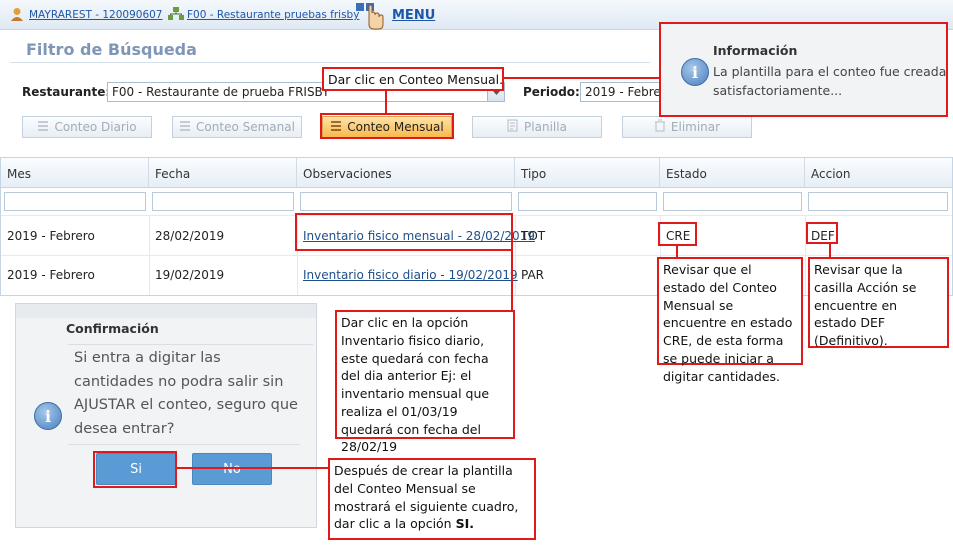 The width and height of the screenshot is (953, 549). What do you see at coordinates (410, 275) in the screenshot?
I see `cell-observaciones-link: Inventario fisico diario - 19/02/2019` at bounding box center [410, 275].